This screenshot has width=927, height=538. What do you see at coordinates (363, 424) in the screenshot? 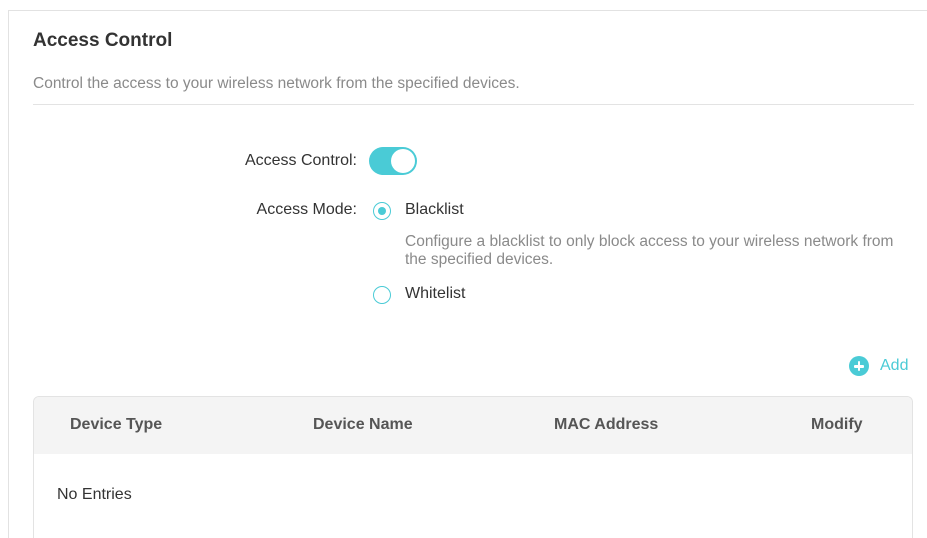
I see `column-header-device-name: Device Name` at bounding box center [363, 424].